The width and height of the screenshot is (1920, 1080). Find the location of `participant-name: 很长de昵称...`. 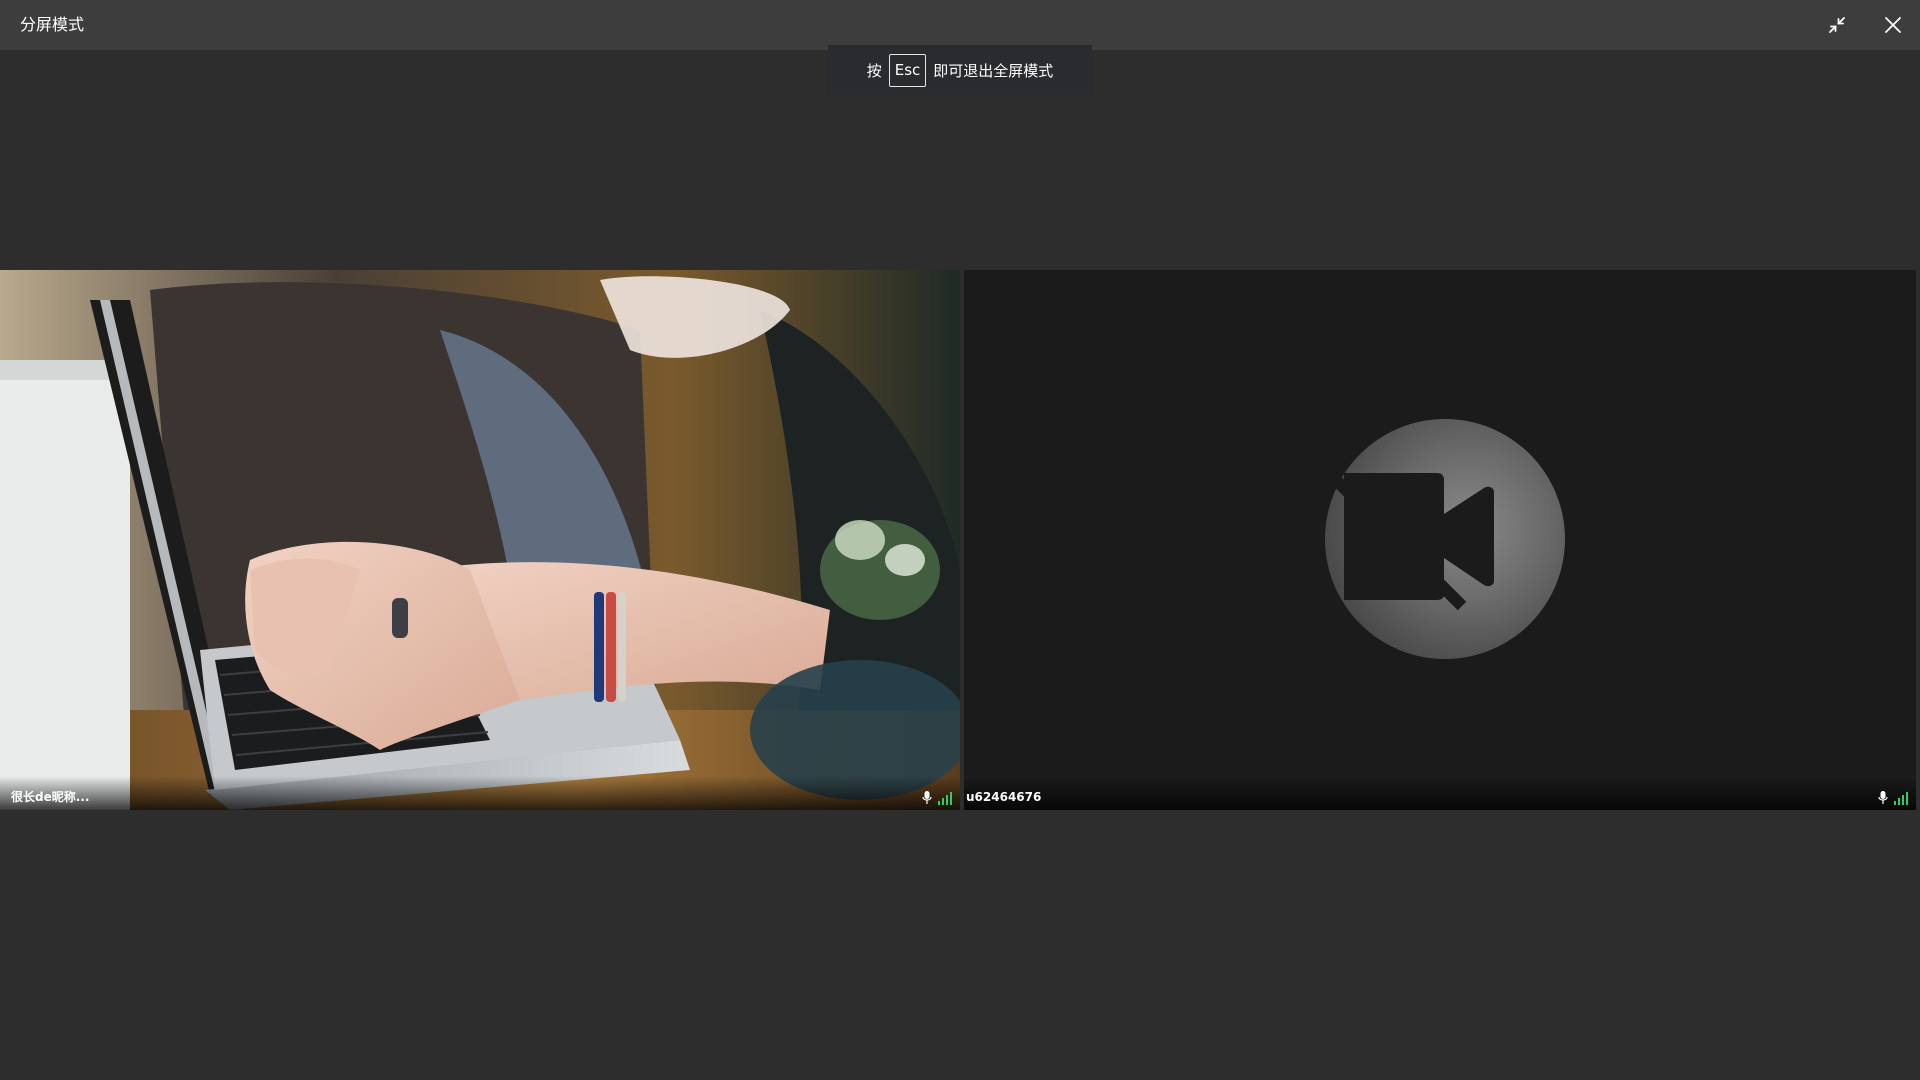

participant-name: 很长de昵称... is located at coordinates (50, 797).